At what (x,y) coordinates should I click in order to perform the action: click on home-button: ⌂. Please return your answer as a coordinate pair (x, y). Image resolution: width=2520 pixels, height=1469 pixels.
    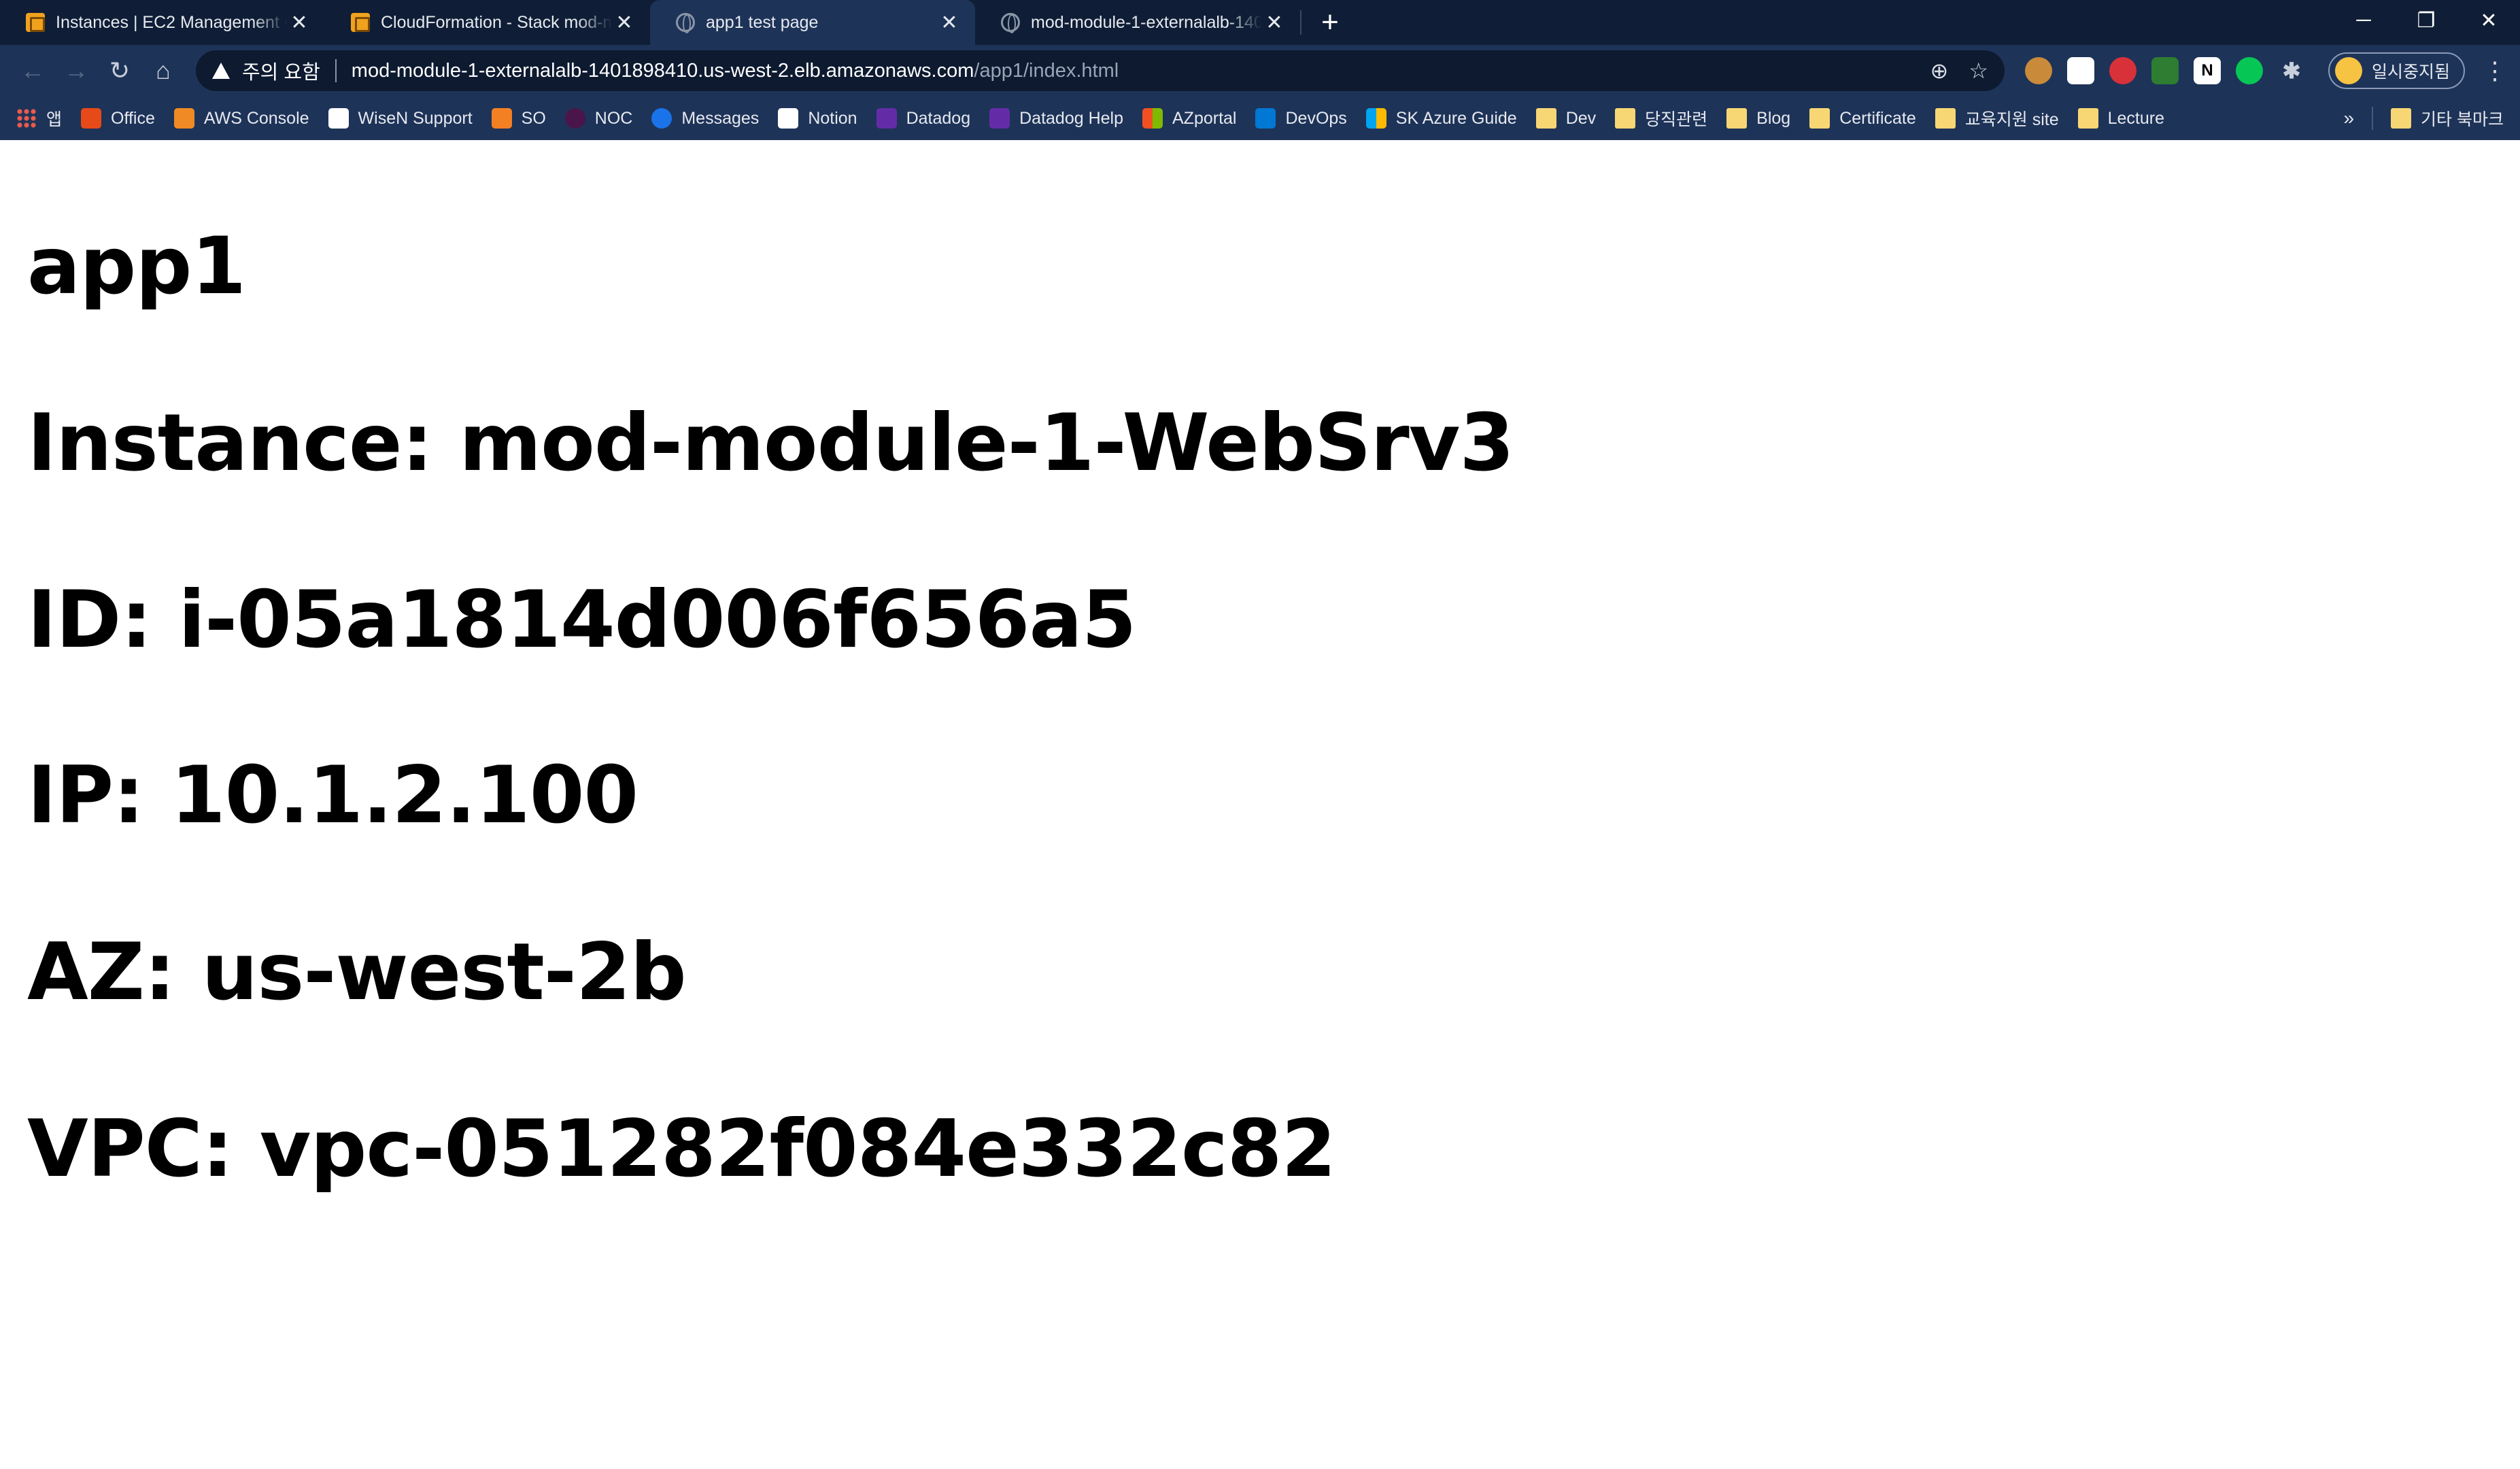
    Looking at the image, I should click on (163, 70).